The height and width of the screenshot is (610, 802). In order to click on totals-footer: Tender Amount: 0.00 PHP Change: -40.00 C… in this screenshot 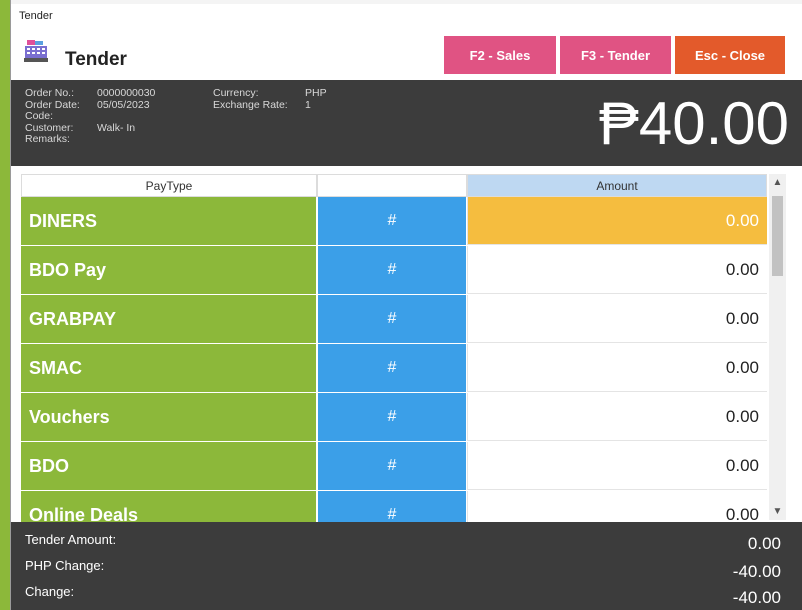, I will do `click(406, 566)`.